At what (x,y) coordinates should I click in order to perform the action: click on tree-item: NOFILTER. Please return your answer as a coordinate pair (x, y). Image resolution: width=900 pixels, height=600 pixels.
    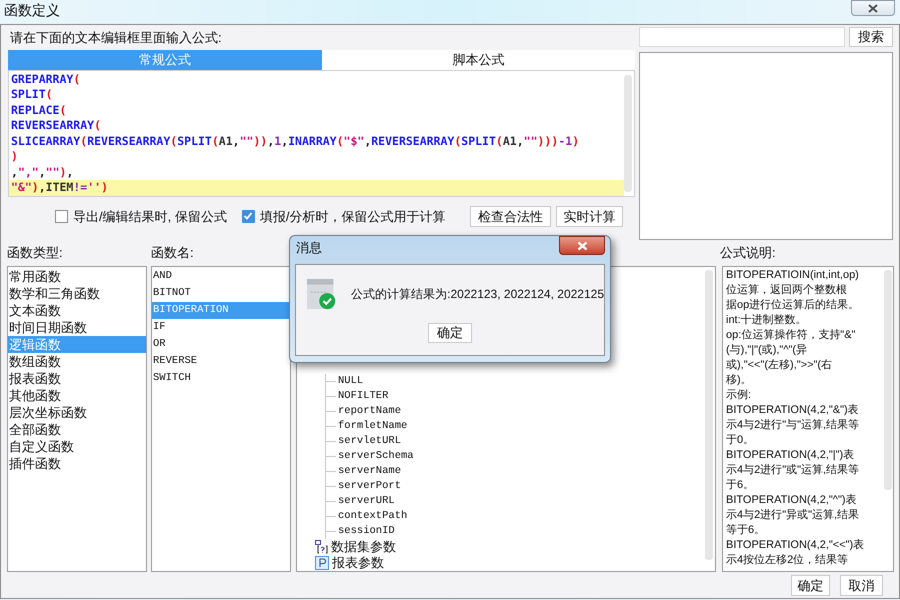
    Looking at the image, I should click on (363, 396).